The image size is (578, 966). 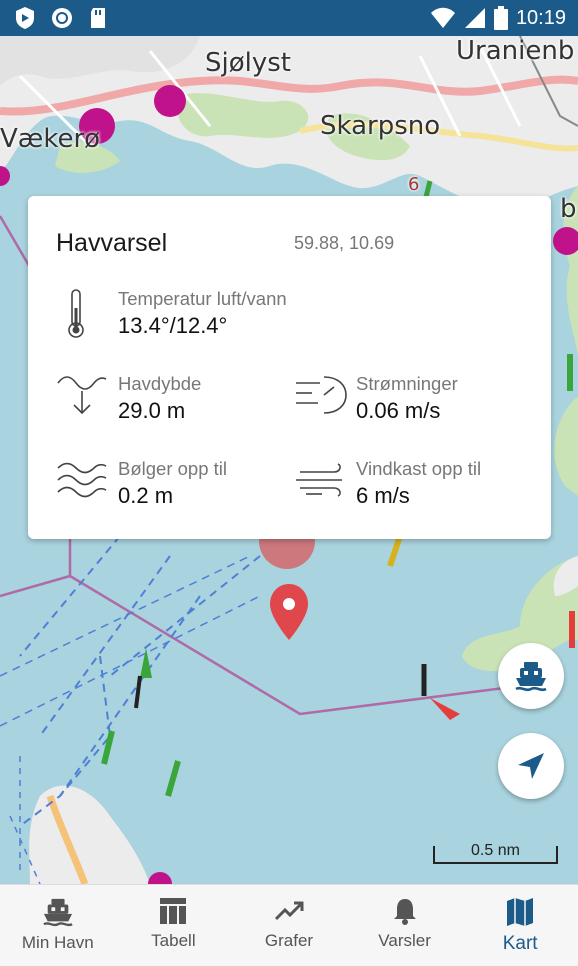 I want to click on metric-current: Strømninger 0.06 m/s, so click(x=414, y=401).